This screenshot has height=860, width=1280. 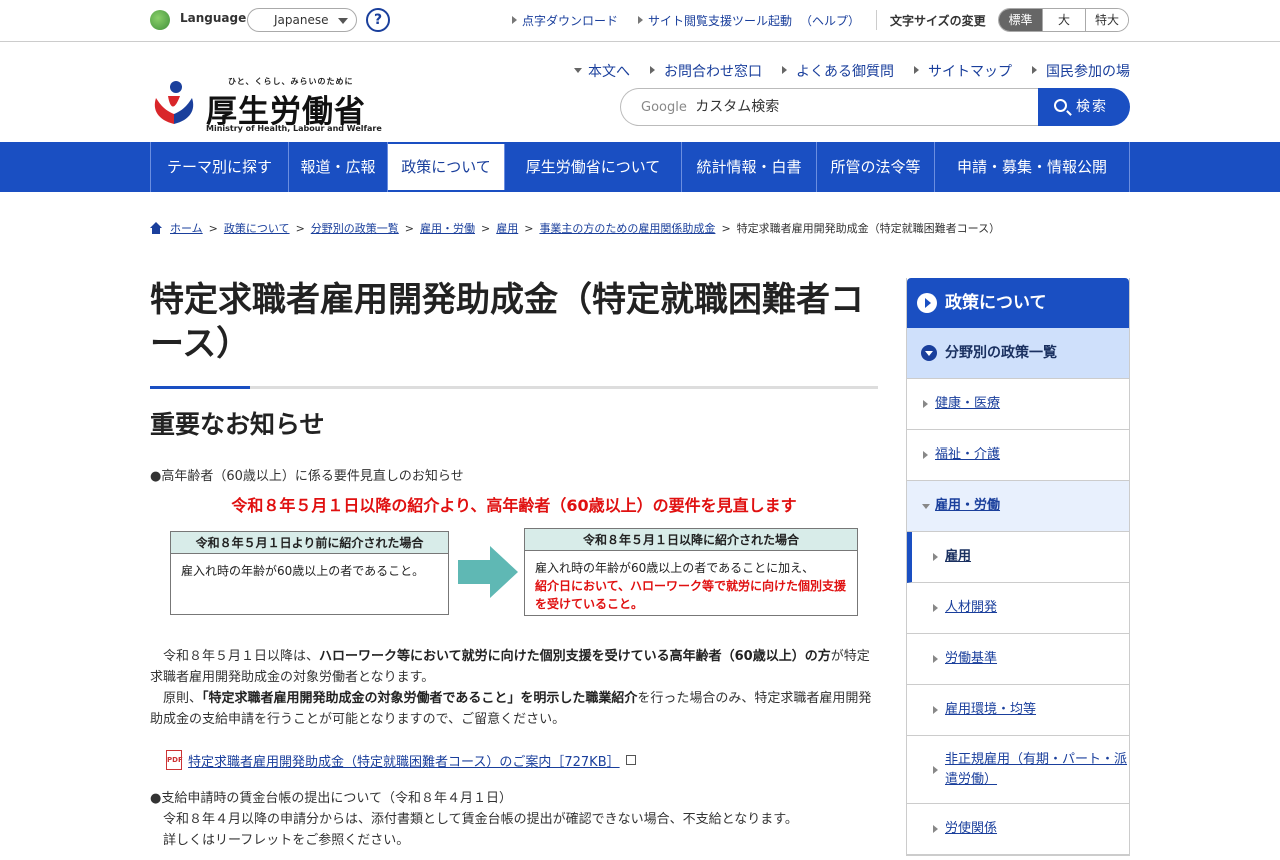 What do you see at coordinates (183, 698) in the screenshot?
I see `para2-intro: 原則、` at bounding box center [183, 698].